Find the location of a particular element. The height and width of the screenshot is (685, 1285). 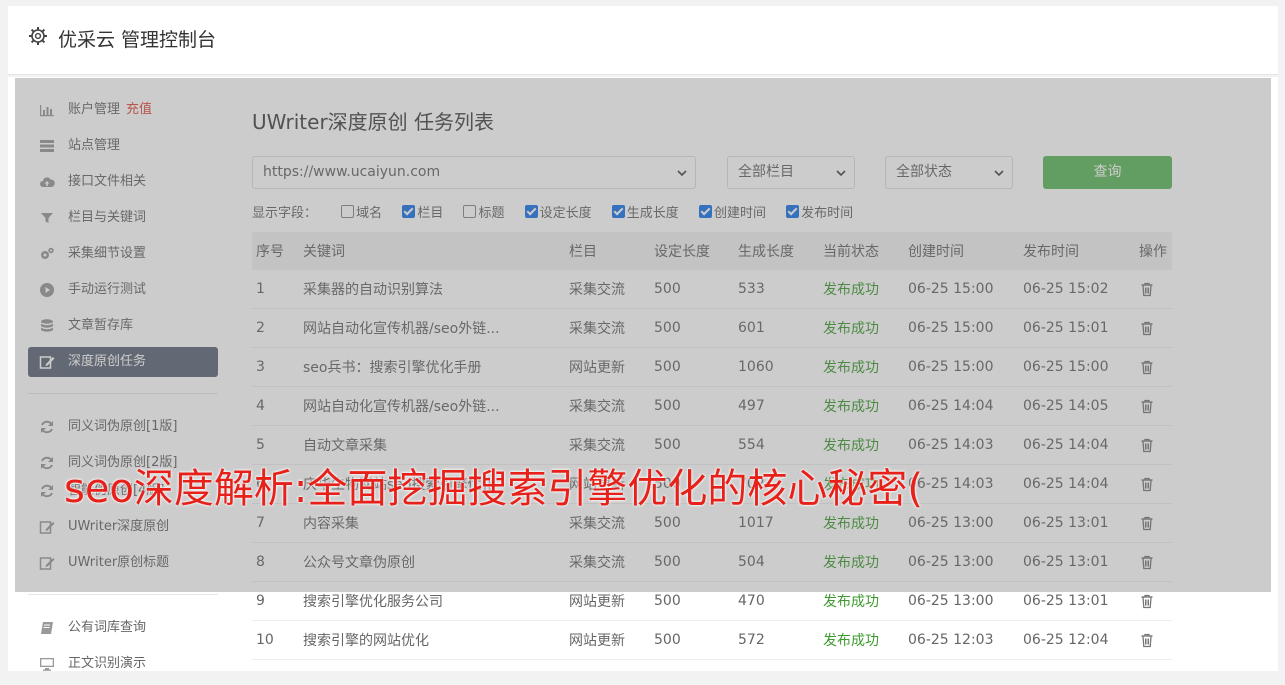

sidebar-item-label: 正文识别演示 is located at coordinates (107, 663).